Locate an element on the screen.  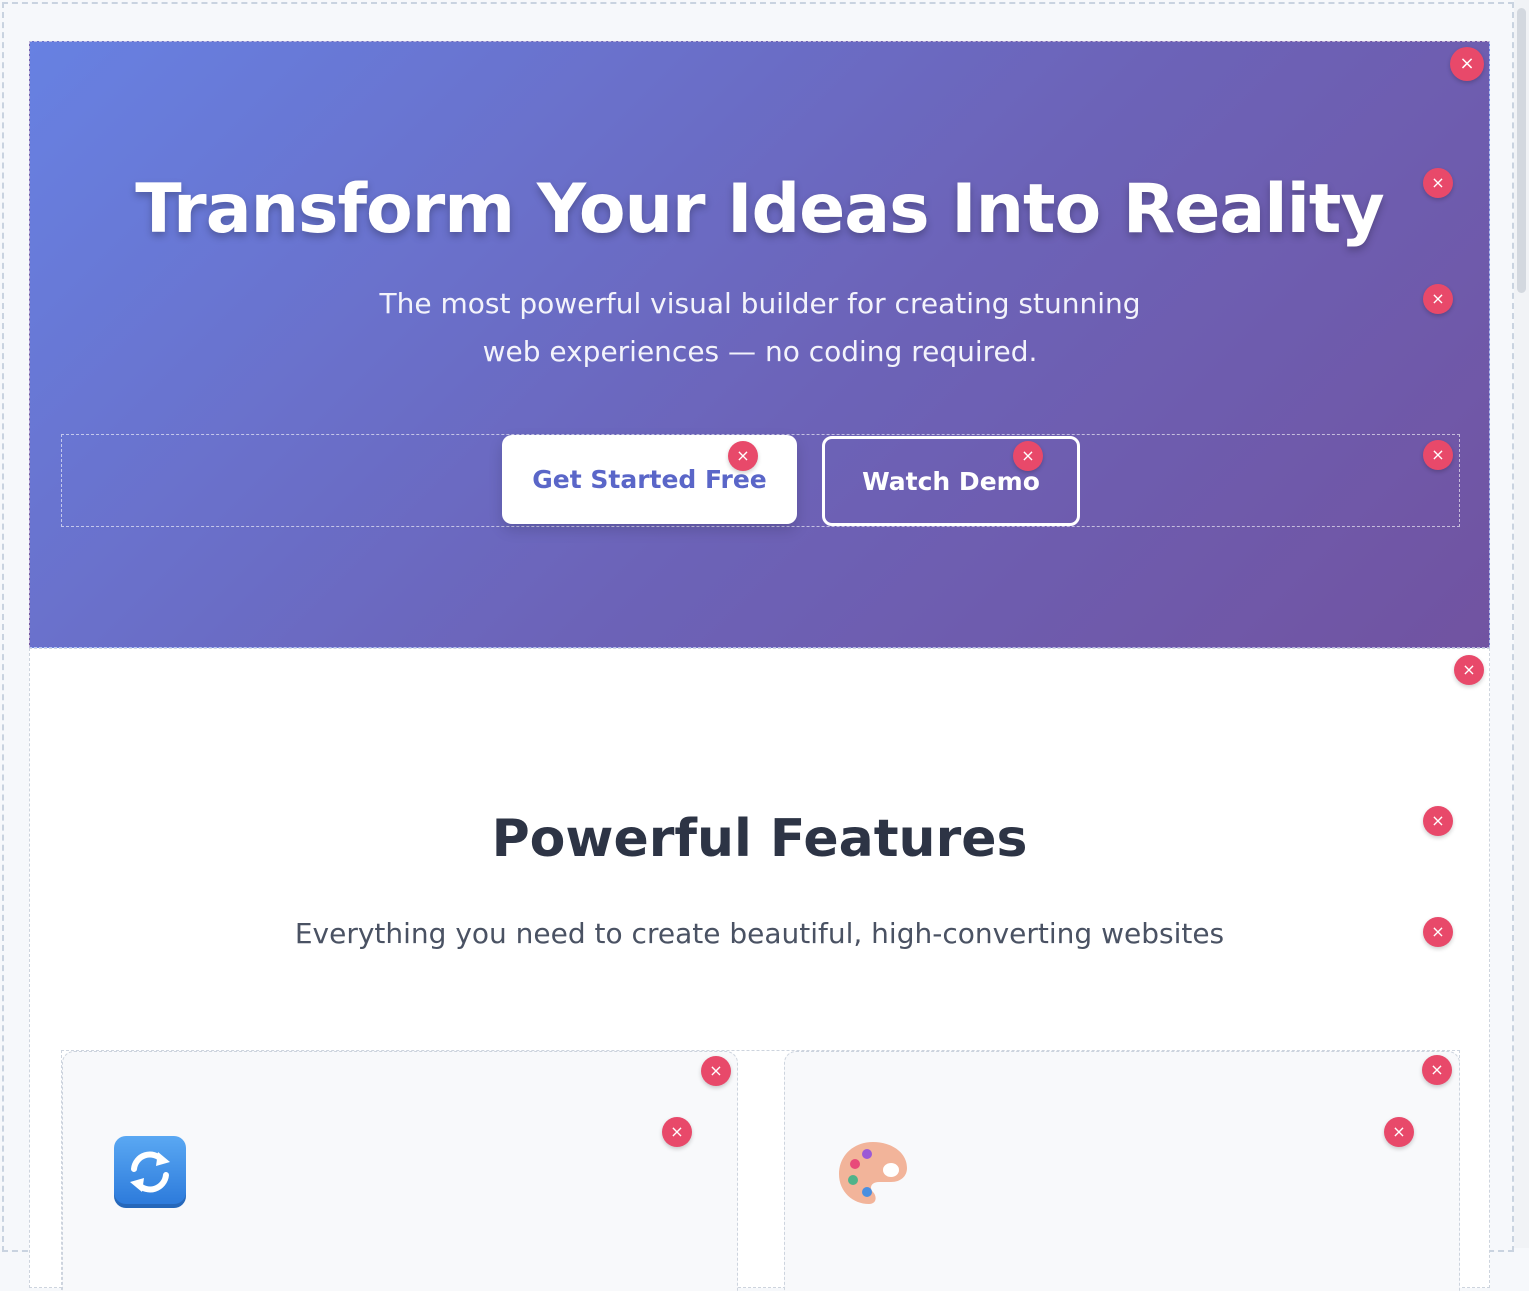
remove-card-button: × is located at coordinates (716, 1071).